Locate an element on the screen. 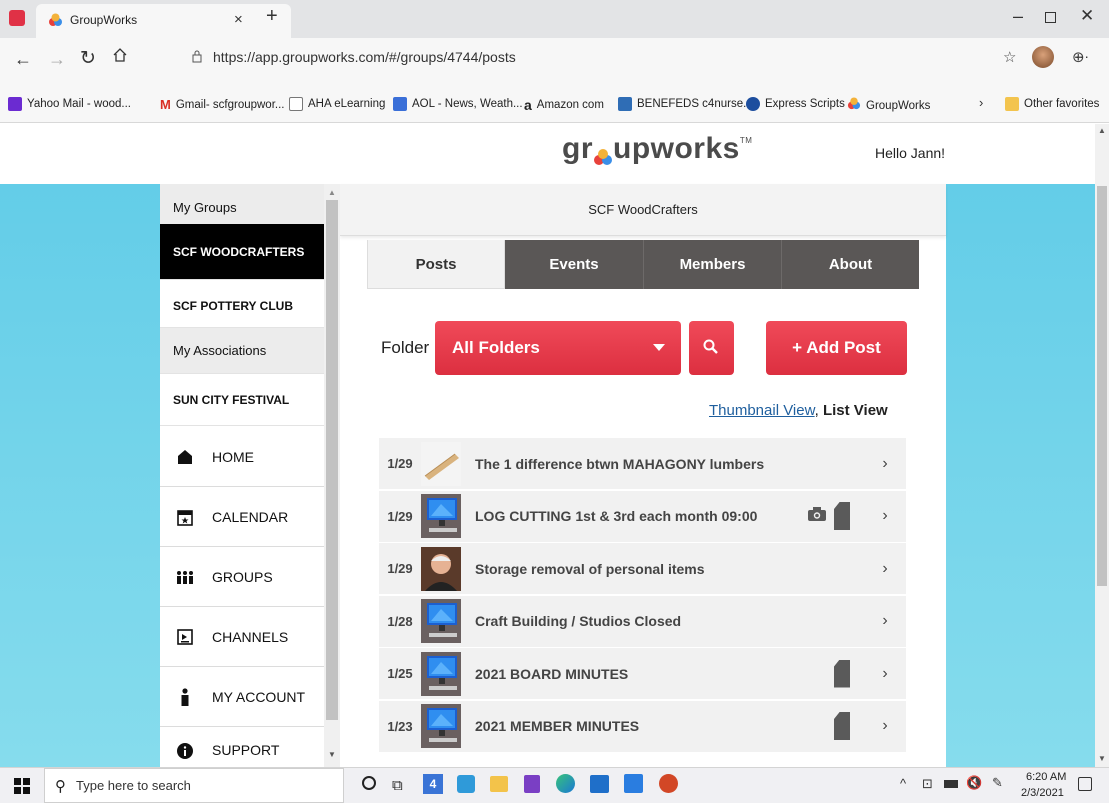  tab-members: Members is located at coordinates (712, 264).